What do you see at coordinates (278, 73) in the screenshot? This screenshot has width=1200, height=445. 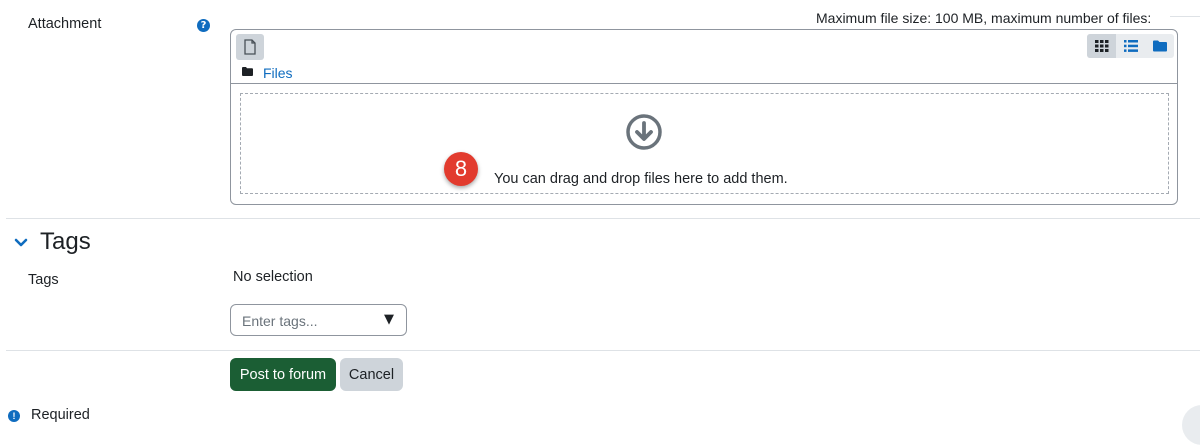 I see `breadcrumb-files-link: Files` at bounding box center [278, 73].